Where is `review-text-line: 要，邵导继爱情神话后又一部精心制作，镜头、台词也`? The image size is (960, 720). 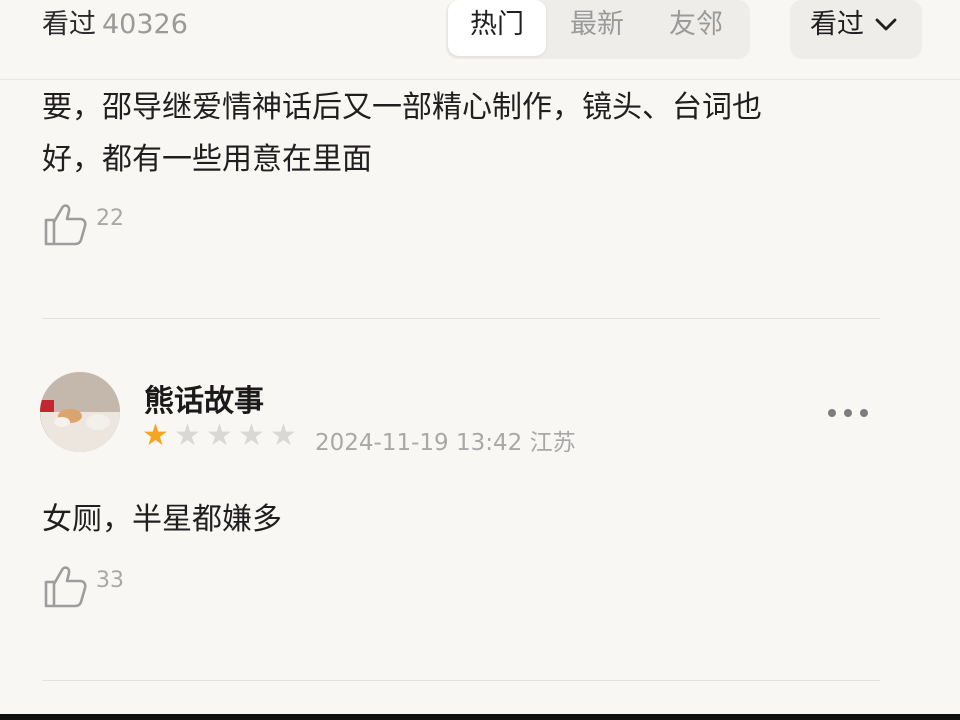 review-text-line: 要，邵导继爱情神话后又一部精心制作，镜头、台词也 is located at coordinates (402, 107).